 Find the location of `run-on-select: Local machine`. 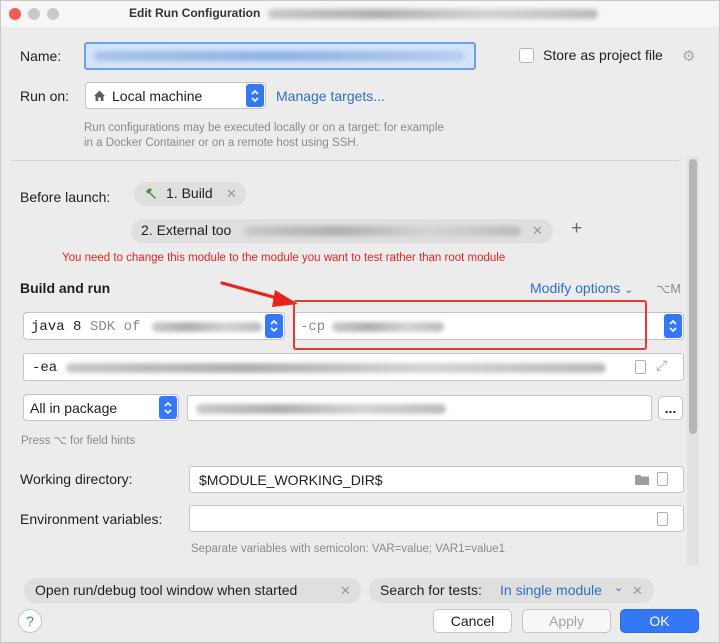

run-on-select: Local machine is located at coordinates (175, 95).